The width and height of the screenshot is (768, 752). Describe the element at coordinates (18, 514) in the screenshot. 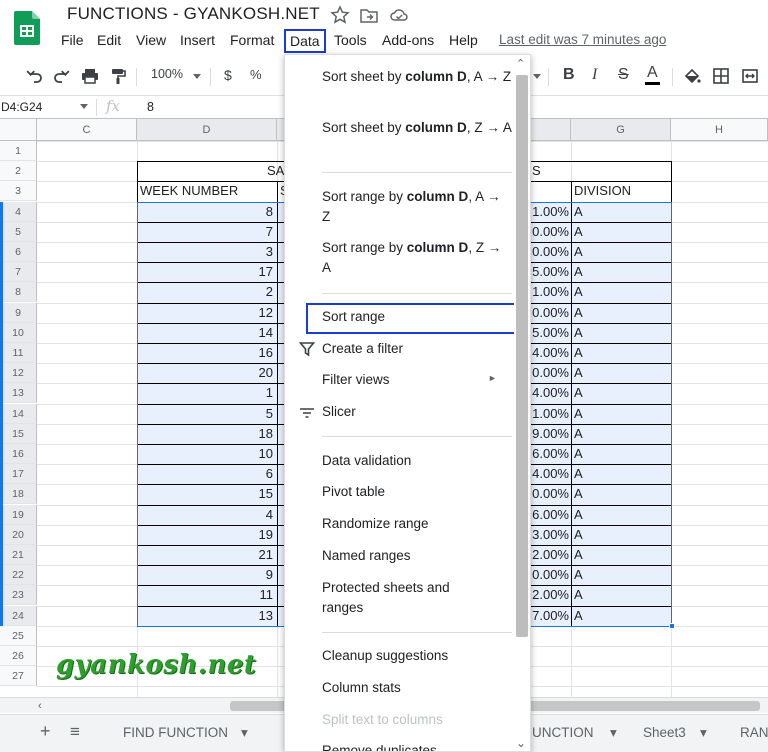

I see `row-header: 19` at that location.